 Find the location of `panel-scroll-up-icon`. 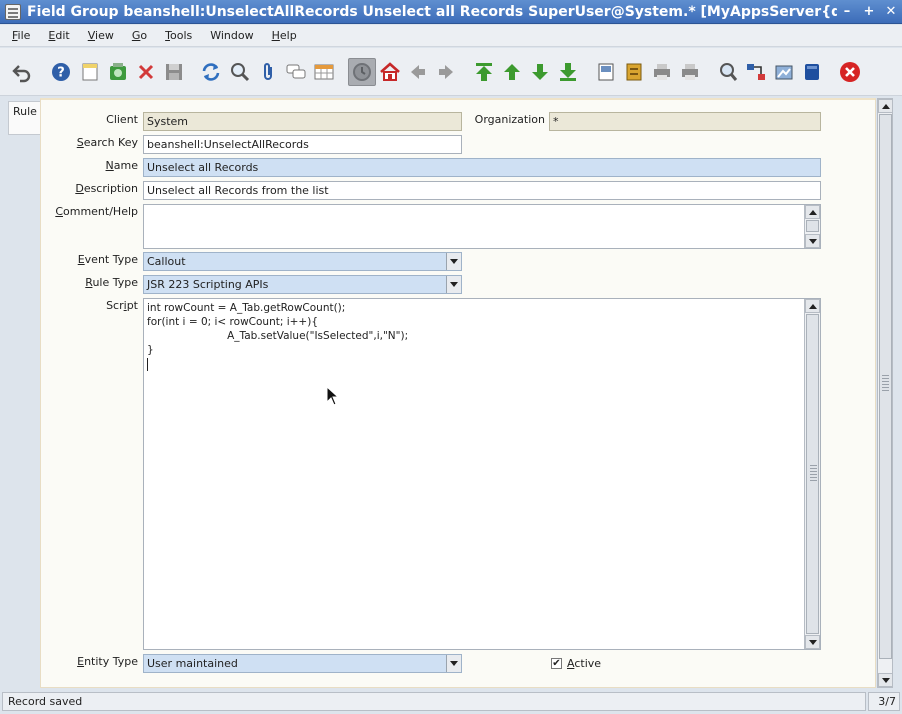

panel-scroll-up-icon is located at coordinates (885, 106).